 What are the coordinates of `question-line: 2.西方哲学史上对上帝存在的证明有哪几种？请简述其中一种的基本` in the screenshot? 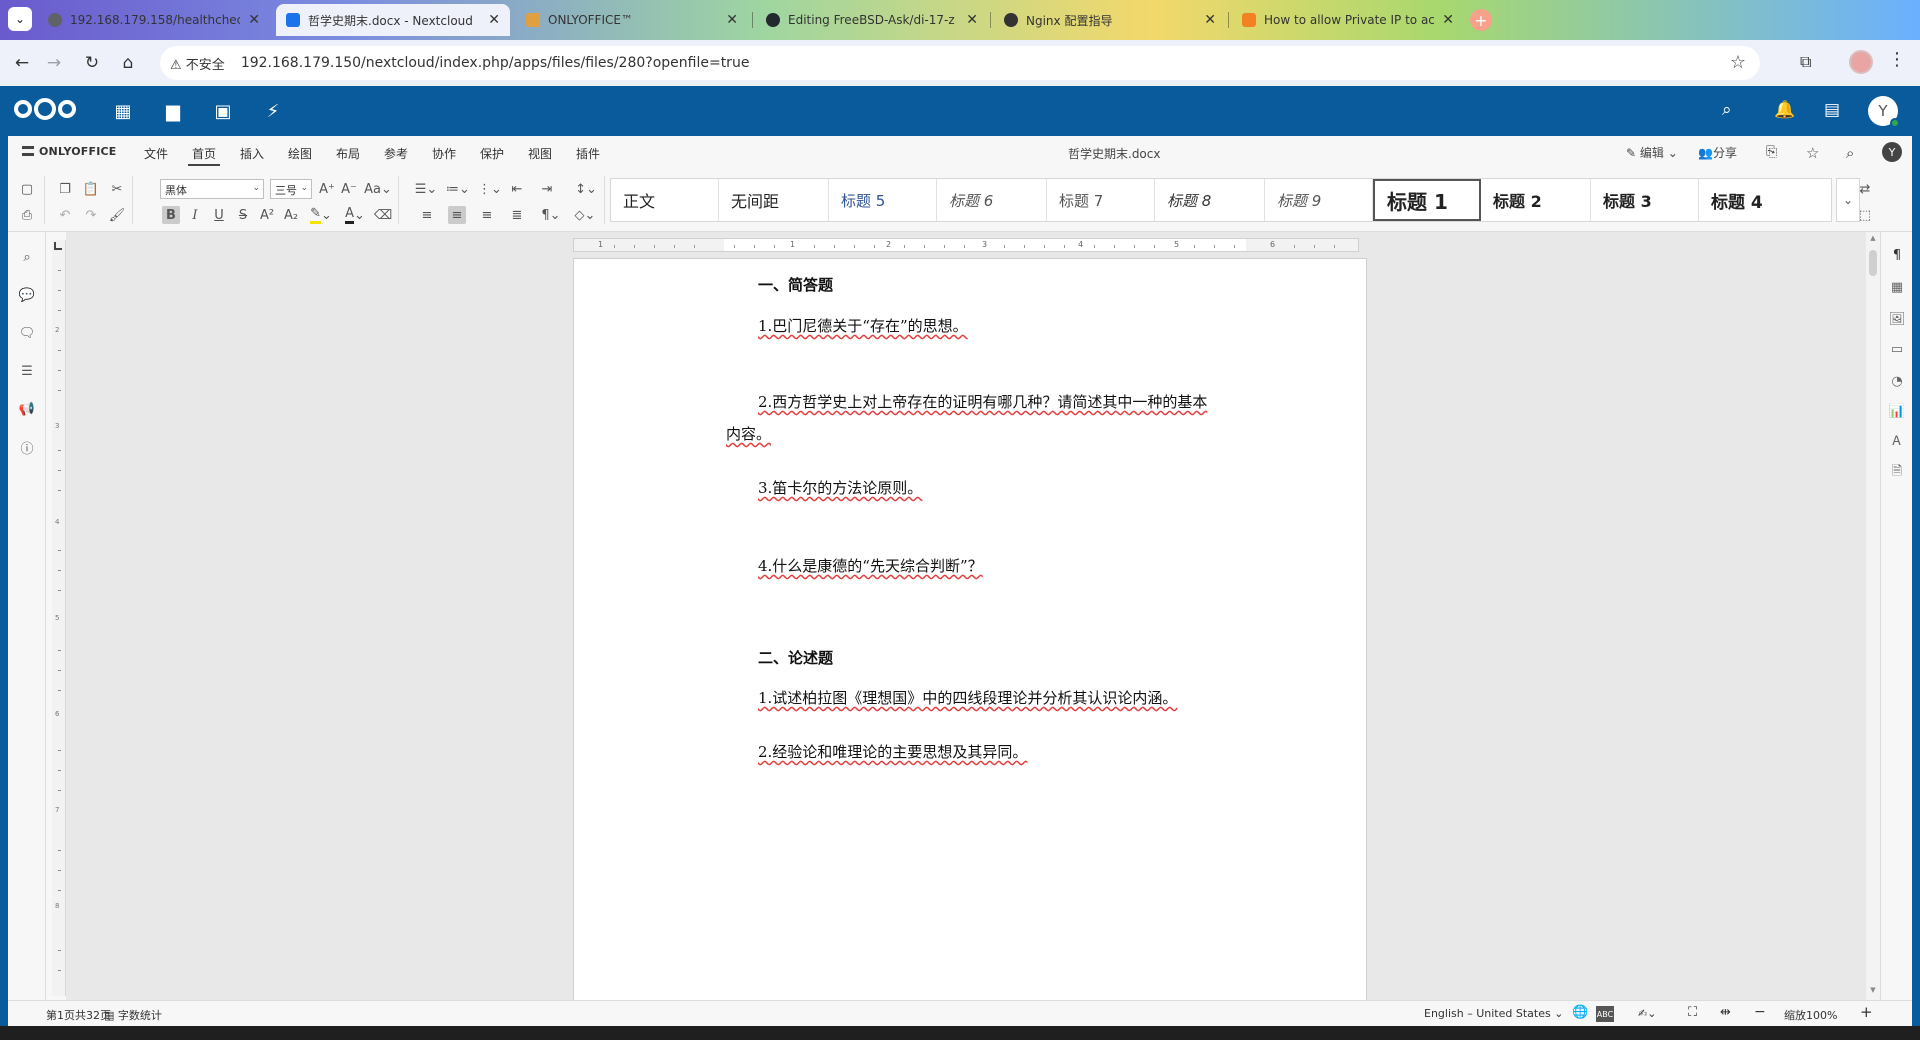 It's located at (982, 401).